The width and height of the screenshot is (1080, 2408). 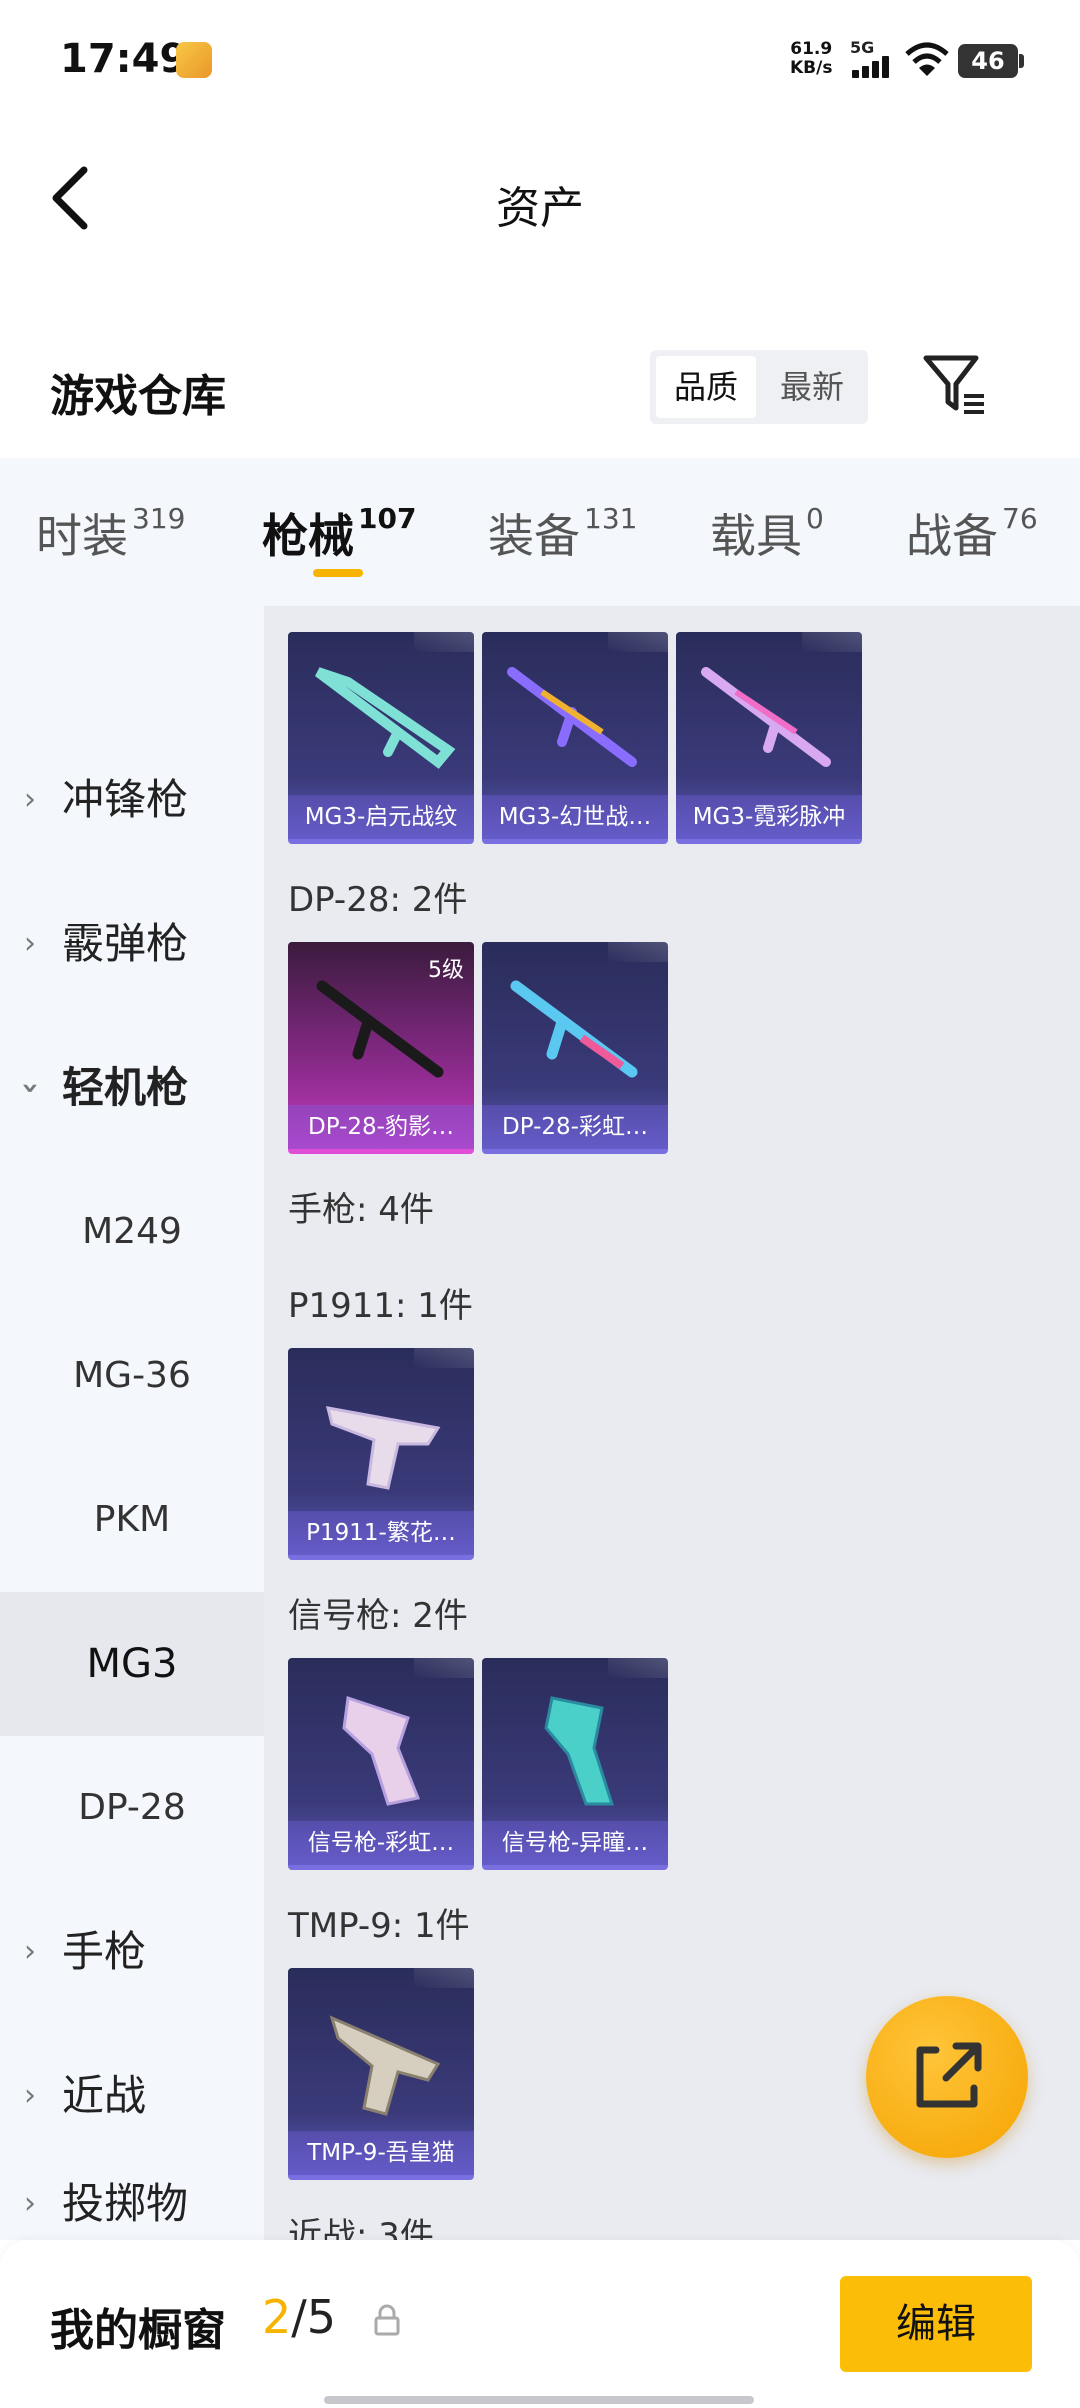 What do you see at coordinates (361, 2228) in the screenshot?
I see `group-label-melee: 近战: 3件` at bounding box center [361, 2228].